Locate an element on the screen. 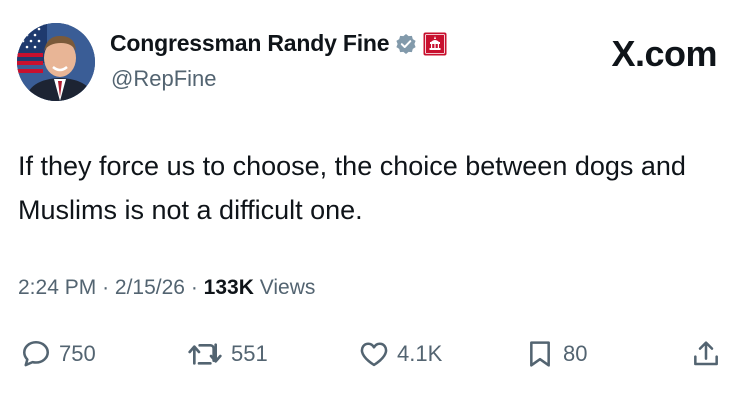 Image resolution: width=750 pixels, height=412 pixels. repost-button: 551 is located at coordinates (227, 354).